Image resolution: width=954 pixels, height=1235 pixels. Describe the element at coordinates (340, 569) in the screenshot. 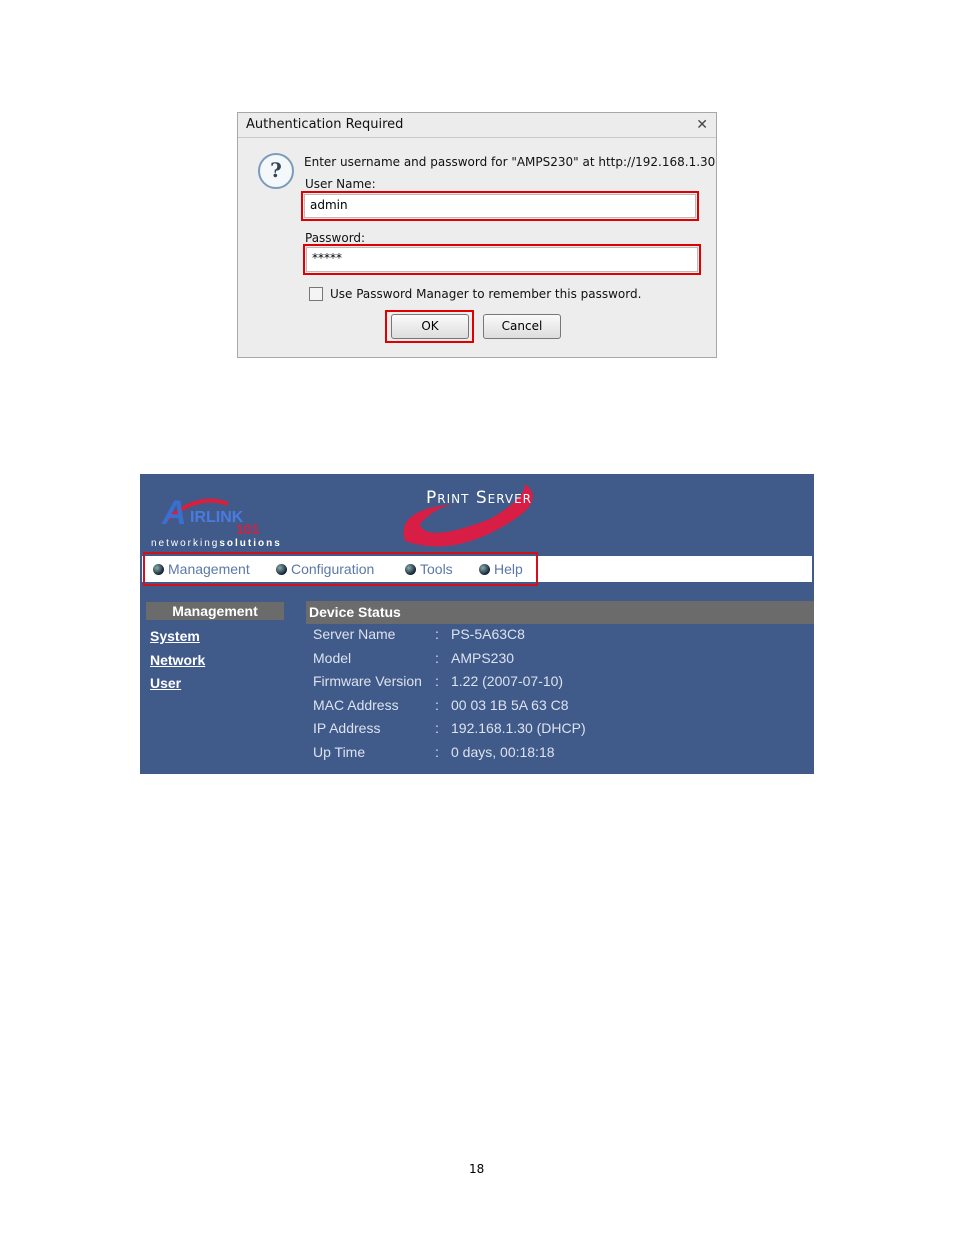

I see `menu-highlight` at that location.